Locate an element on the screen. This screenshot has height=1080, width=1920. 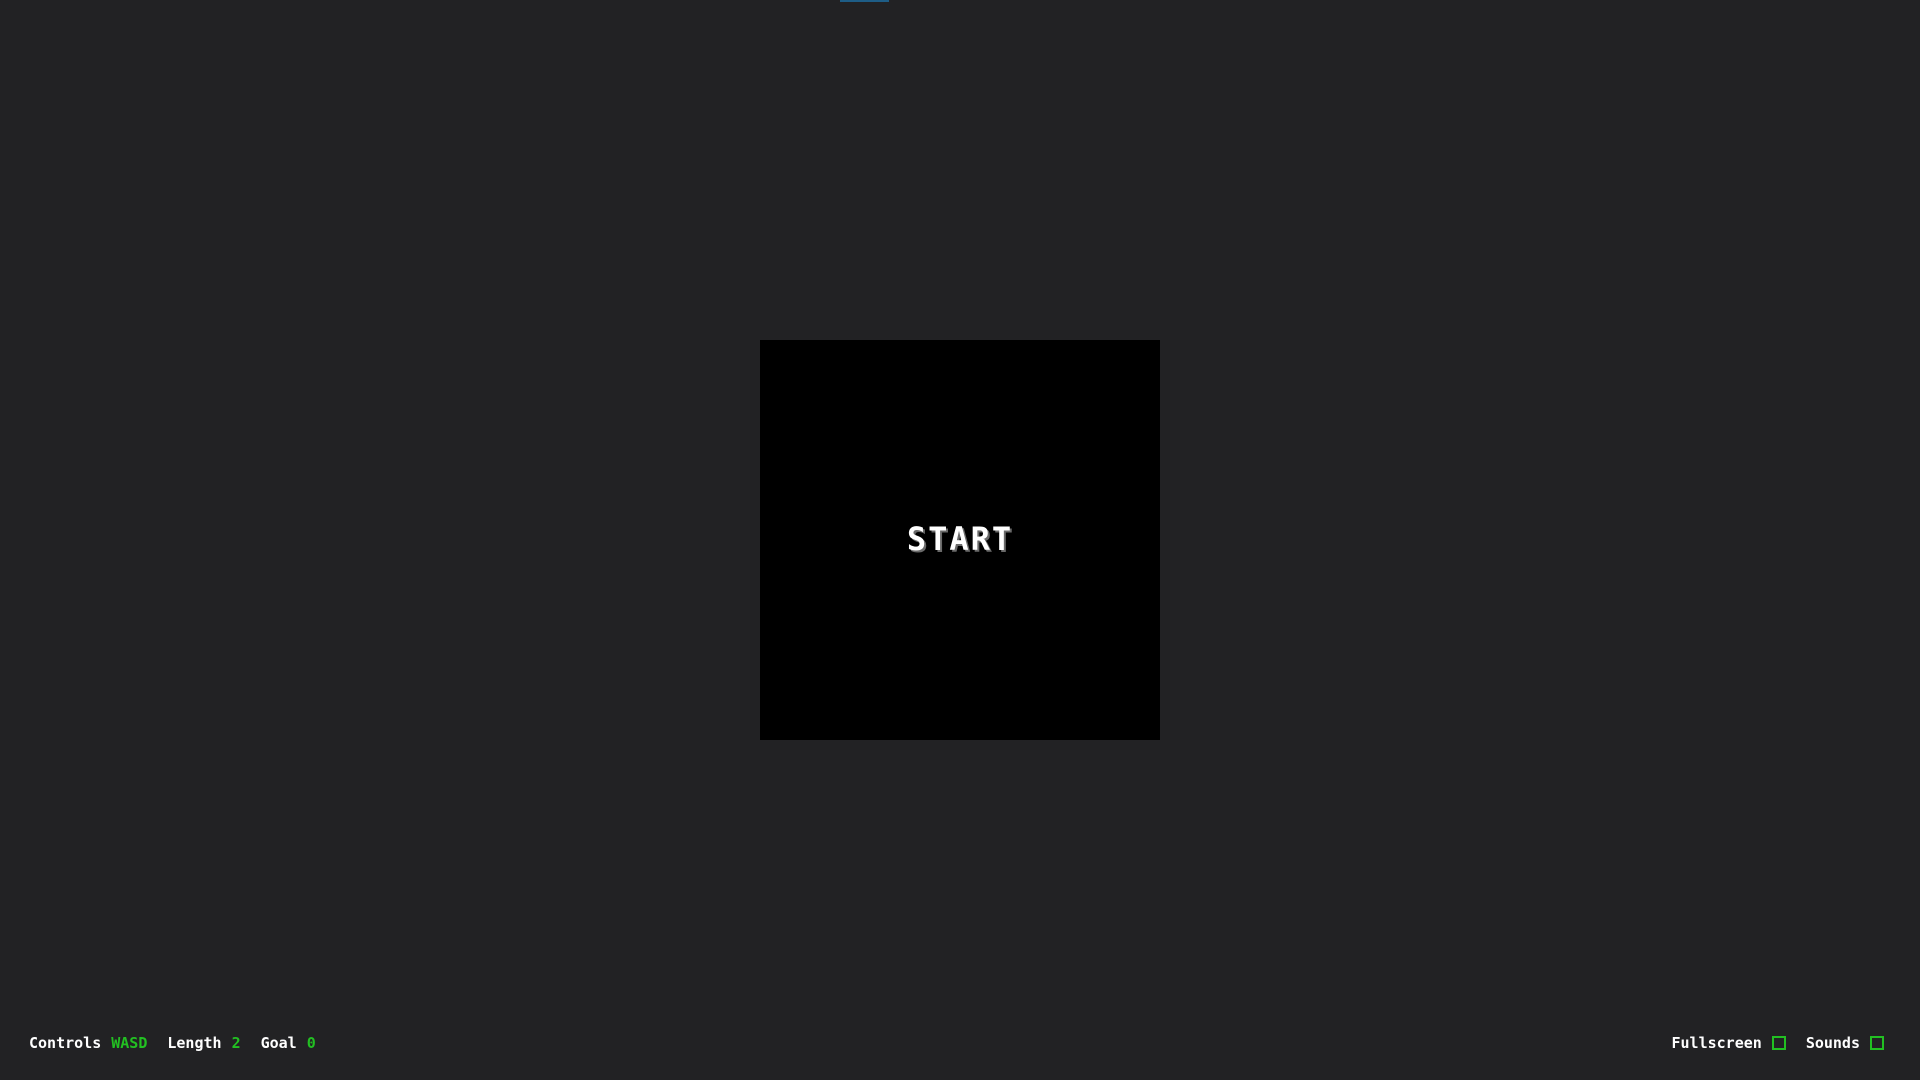
fullscreen-label: Fullscreen is located at coordinates (1716, 1043).